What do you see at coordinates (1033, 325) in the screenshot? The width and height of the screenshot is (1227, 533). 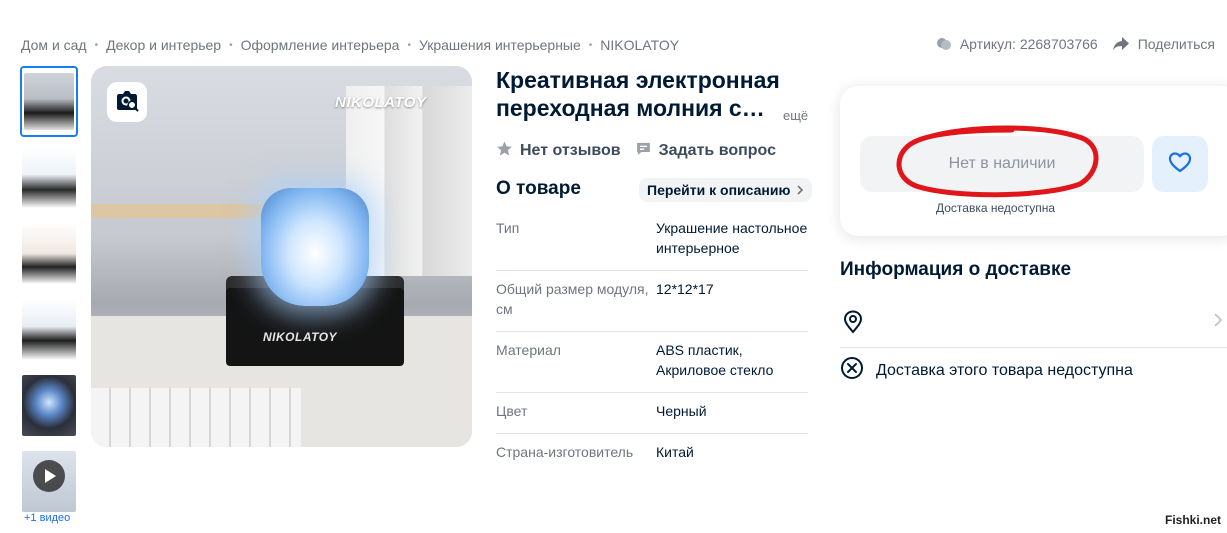 I see `delivery-location-row` at bounding box center [1033, 325].